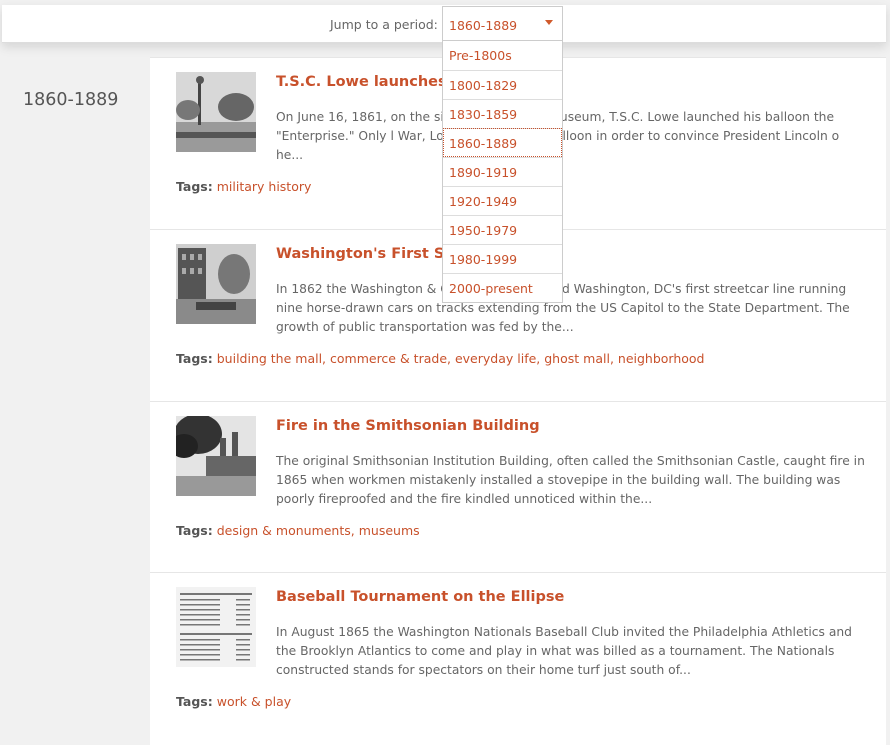 This screenshot has width=890, height=745. I want to click on period-option-1860-1889: 1860-1889, so click(502, 142).